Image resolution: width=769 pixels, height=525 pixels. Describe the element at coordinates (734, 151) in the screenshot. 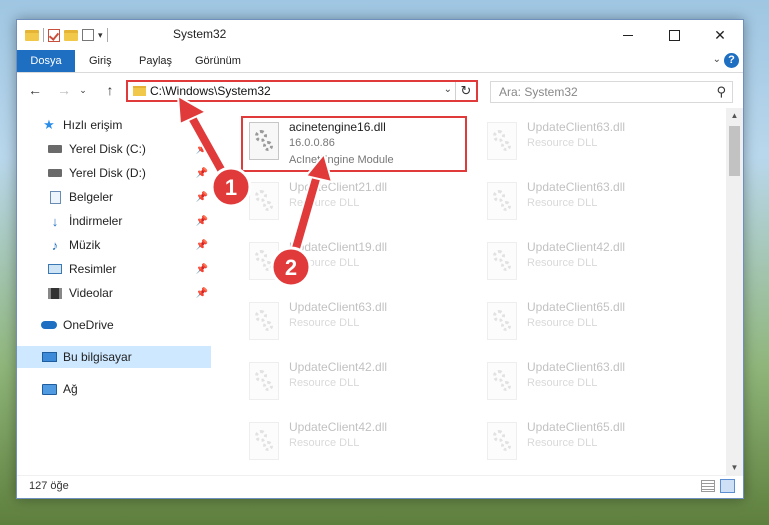

I see `scroll-thumb` at that location.